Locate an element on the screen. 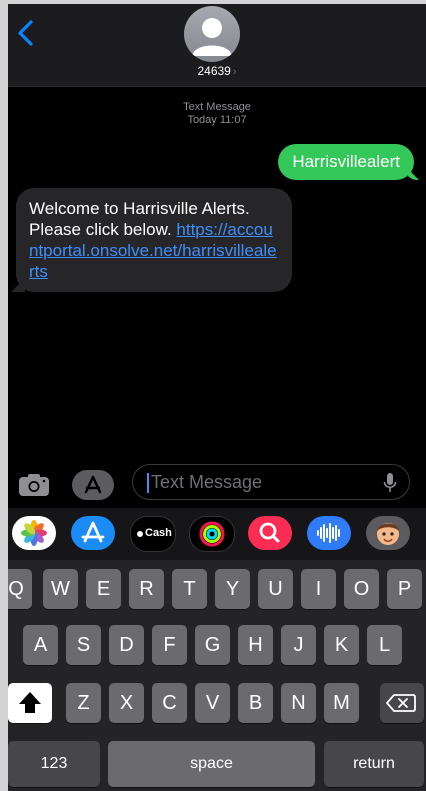 The image size is (426, 791). key-z: Z is located at coordinates (83, 703).